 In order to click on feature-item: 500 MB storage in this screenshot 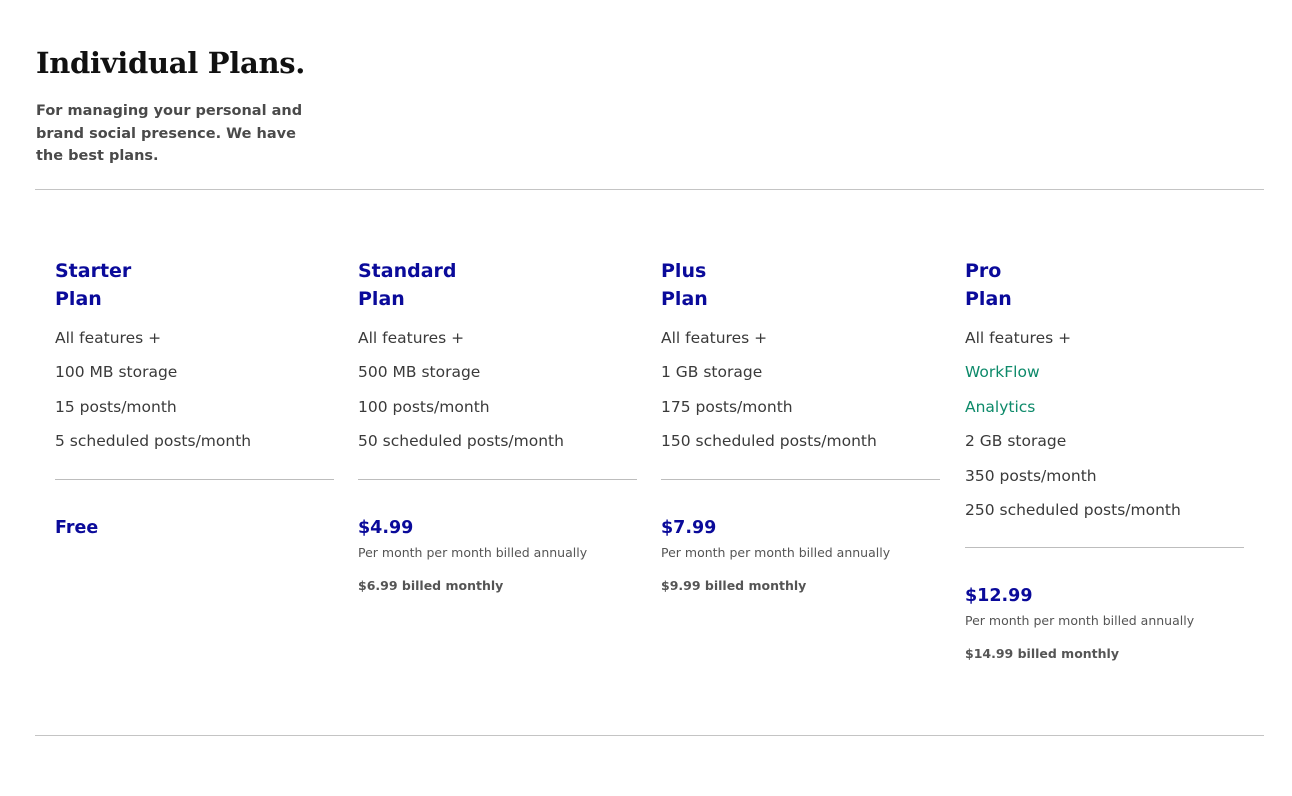, I will do `click(419, 372)`.